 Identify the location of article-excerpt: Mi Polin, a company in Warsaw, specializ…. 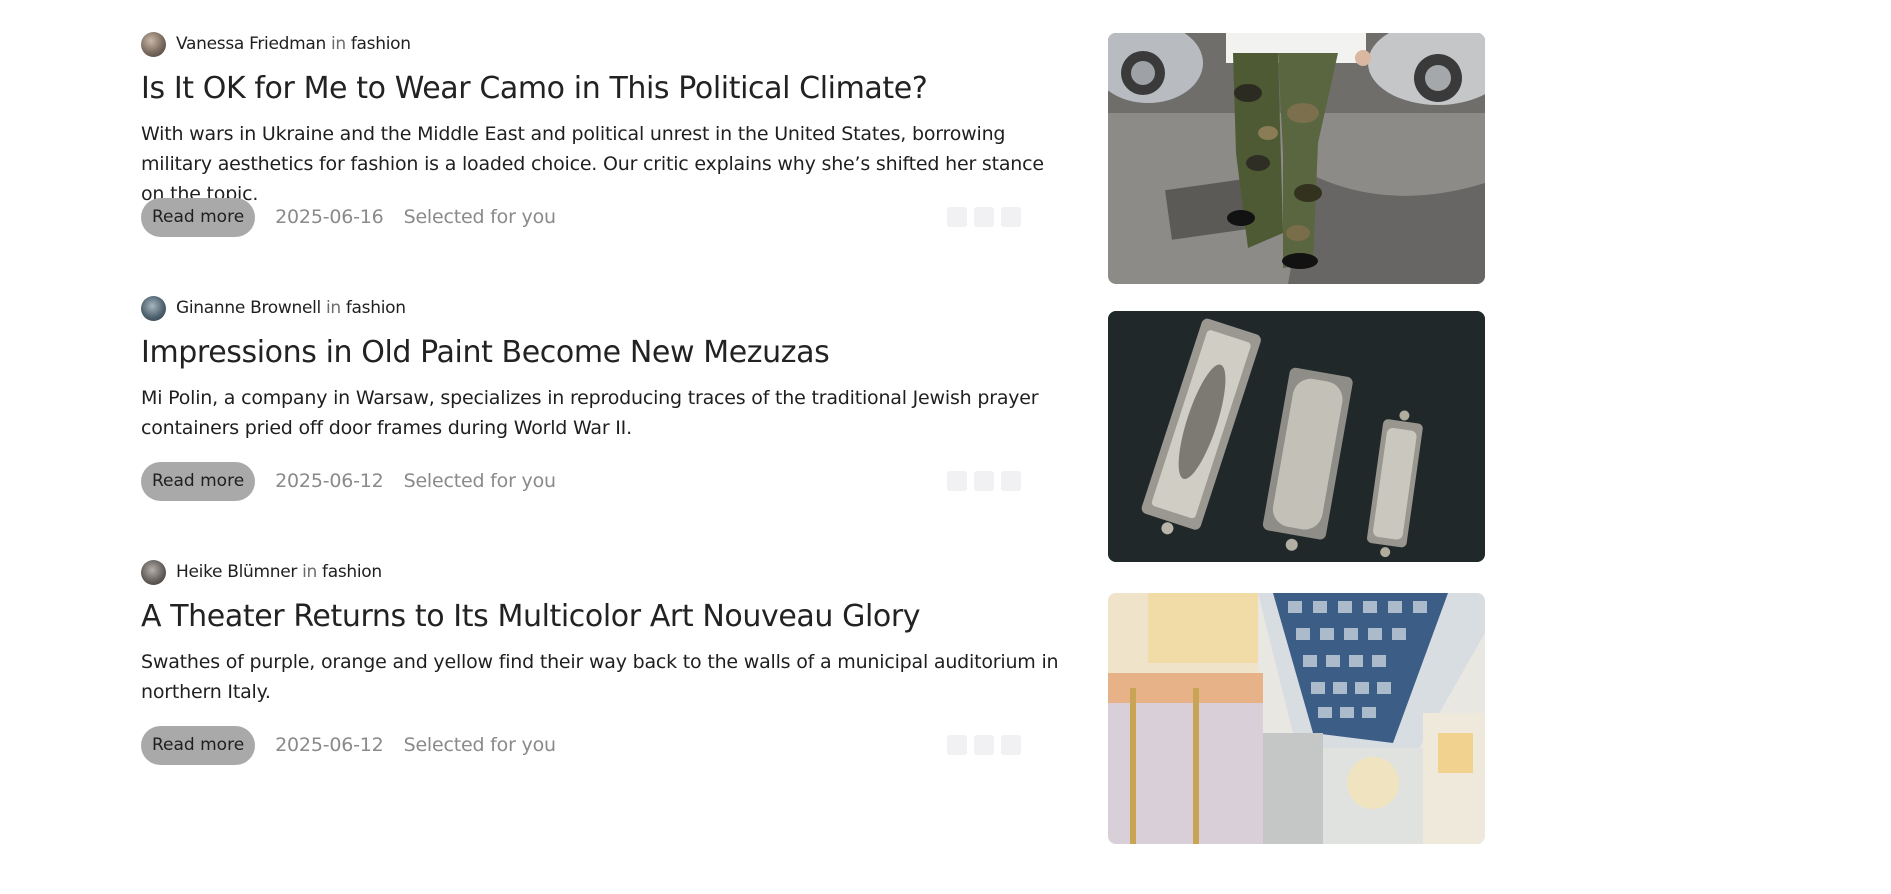
(590, 413).